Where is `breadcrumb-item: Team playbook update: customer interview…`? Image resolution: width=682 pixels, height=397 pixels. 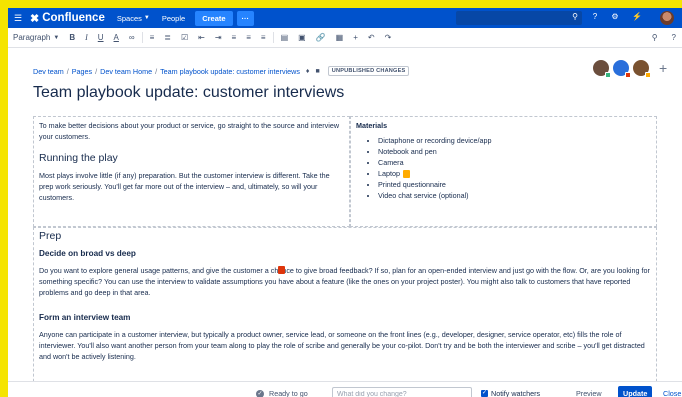 breadcrumb-item: Team playbook update: customer interview… is located at coordinates (230, 71).